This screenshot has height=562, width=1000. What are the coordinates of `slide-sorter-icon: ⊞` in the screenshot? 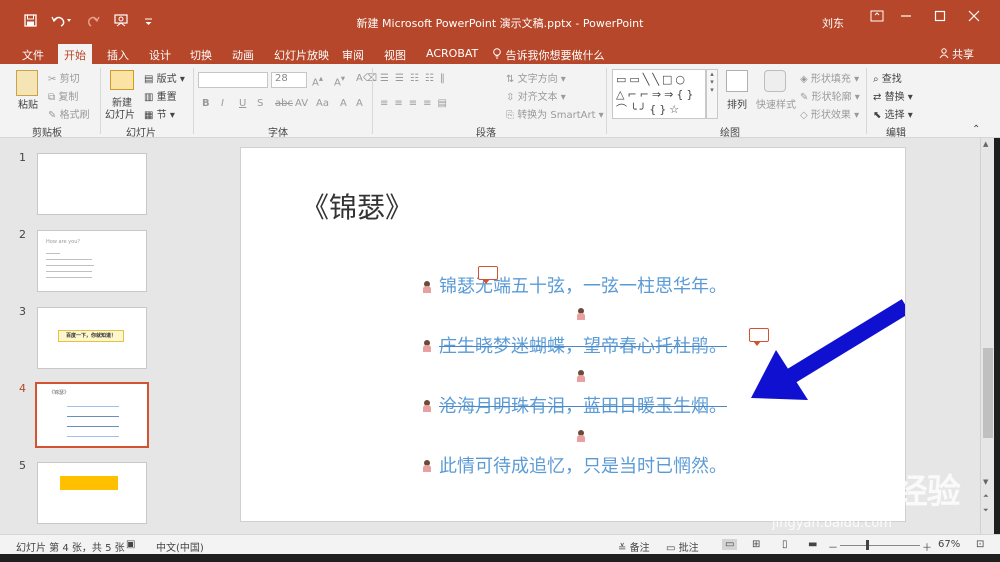 It's located at (756, 544).